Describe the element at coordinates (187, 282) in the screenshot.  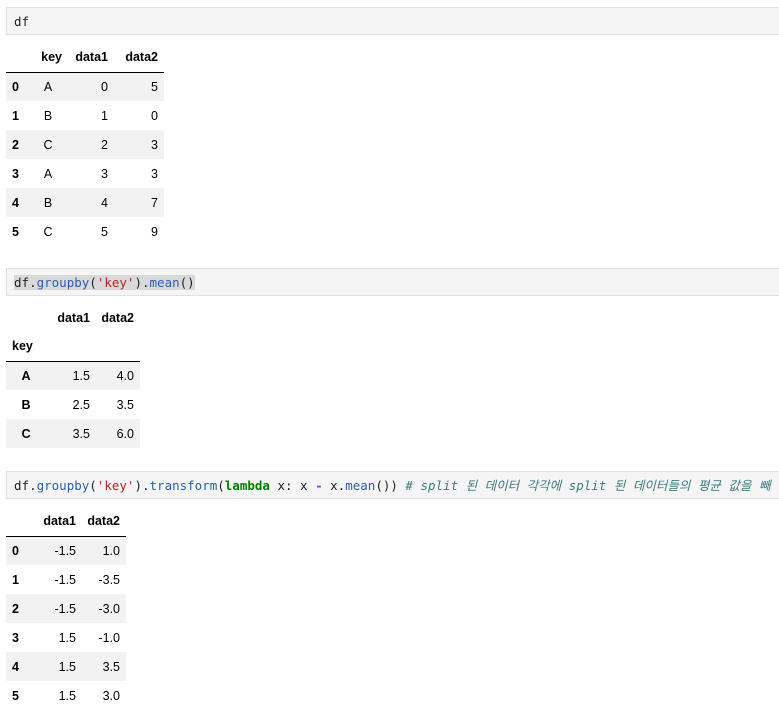
I see `code-token: ()` at that location.